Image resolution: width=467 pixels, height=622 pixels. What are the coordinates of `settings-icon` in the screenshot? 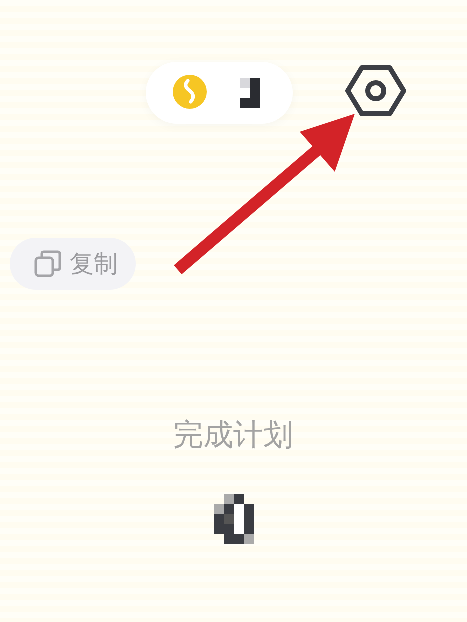 It's located at (376, 91).